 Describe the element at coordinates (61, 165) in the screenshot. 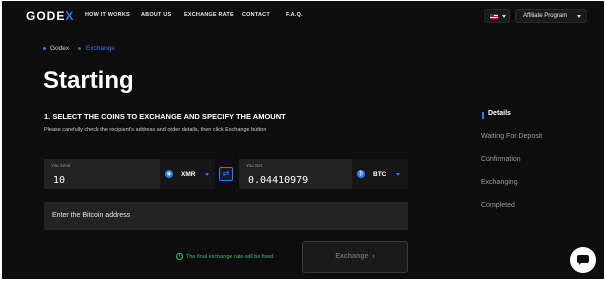

I see `send-label: You Send` at that location.